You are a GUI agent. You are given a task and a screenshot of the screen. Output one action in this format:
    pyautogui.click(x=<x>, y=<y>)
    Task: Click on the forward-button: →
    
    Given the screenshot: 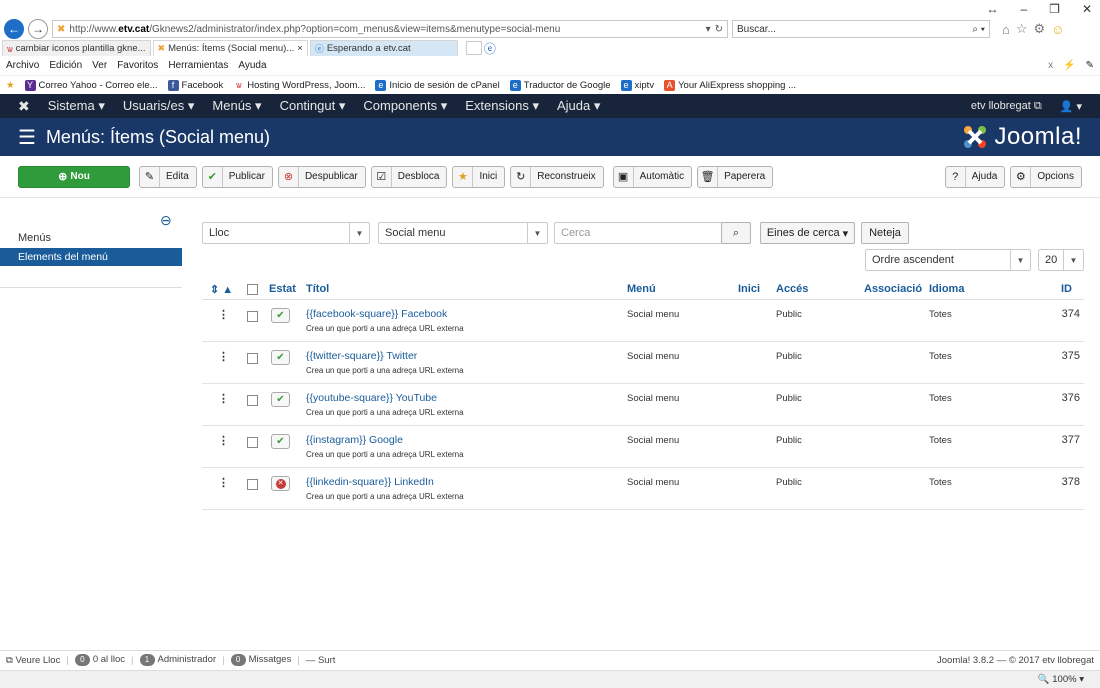 What is the action you would take?
    pyautogui.click(x=38, y=29)
    